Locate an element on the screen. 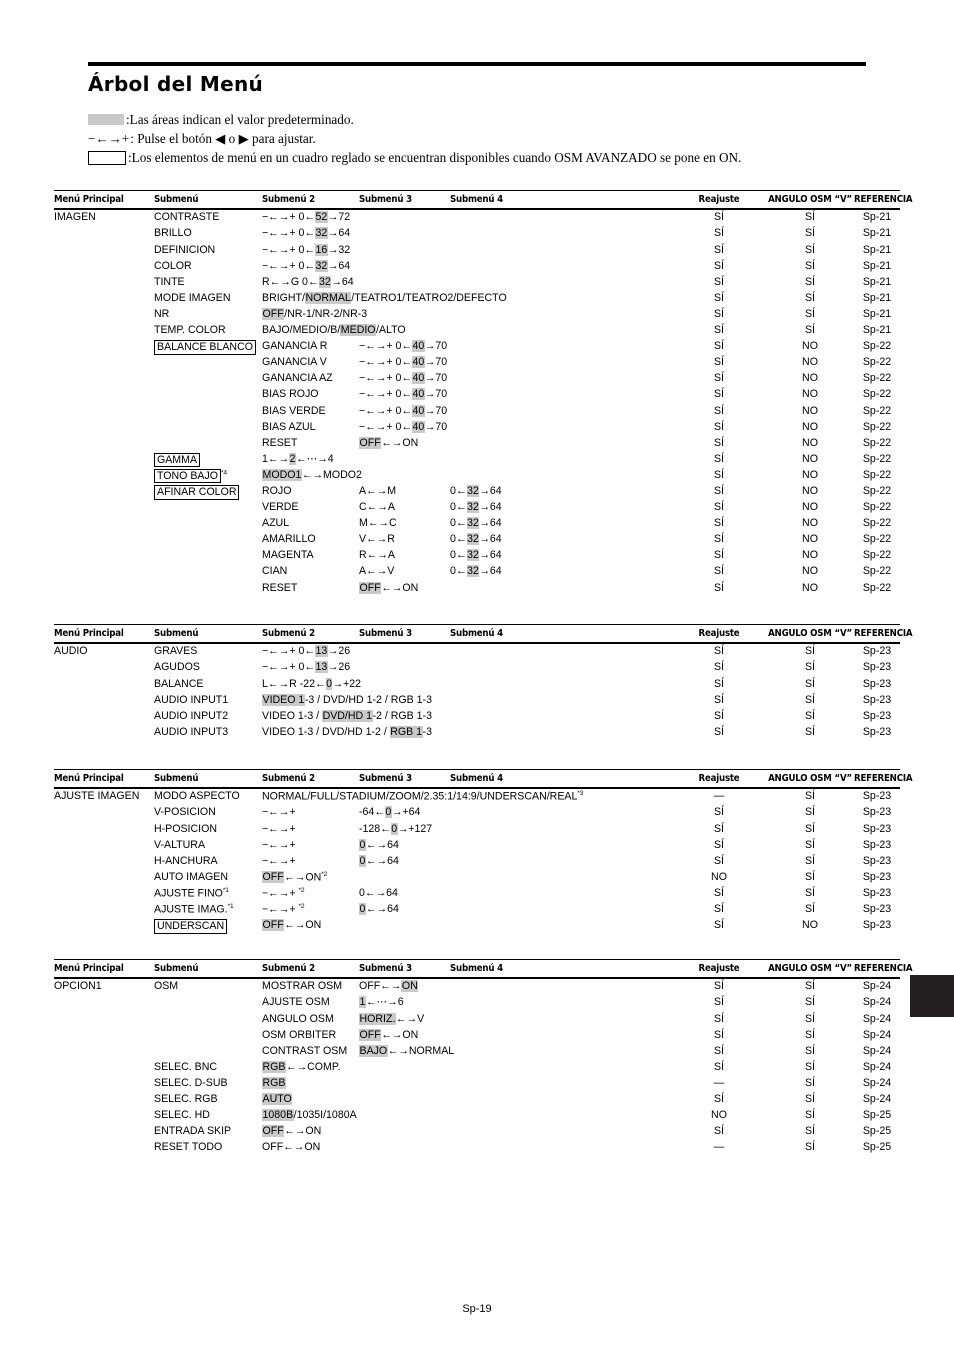 This screenshot has width=954, height=1351. col-header-sub2: Submenú 2 is located at coordinates (288, 199).